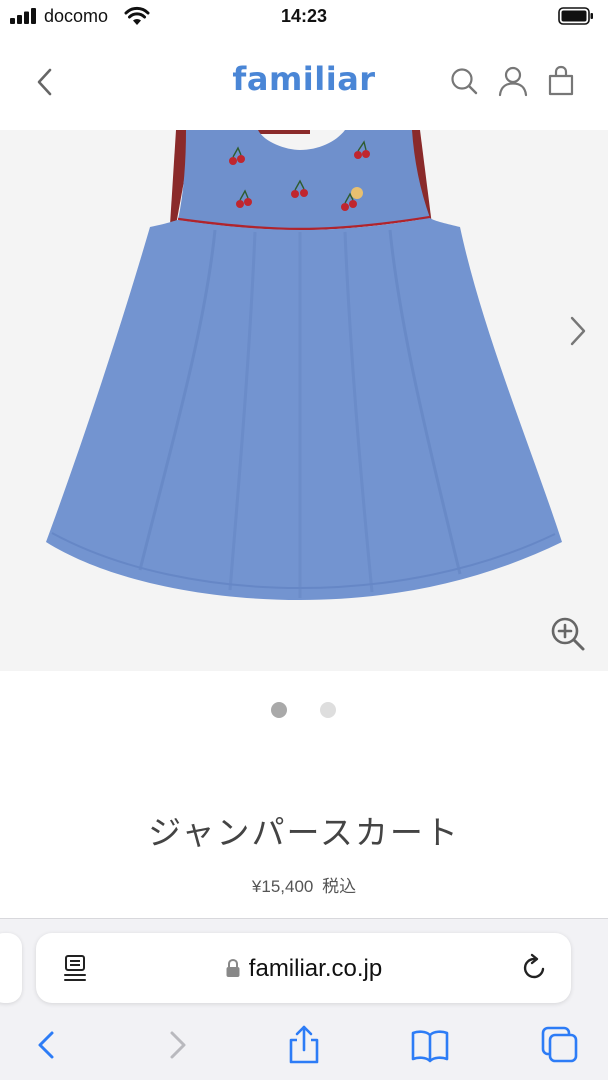  What do you see at coordinates (464, 81) in the screenshot?
I see `search-icon` at bounding box center [464, 81].